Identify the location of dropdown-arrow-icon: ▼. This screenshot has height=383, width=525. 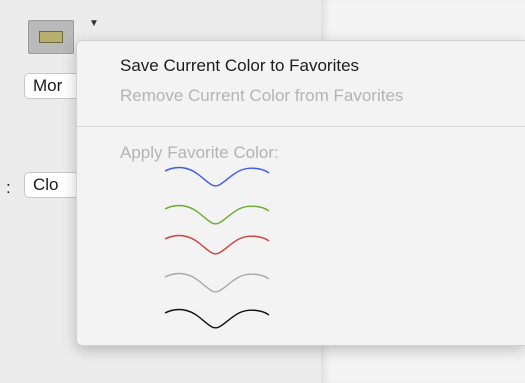
(94, 23).